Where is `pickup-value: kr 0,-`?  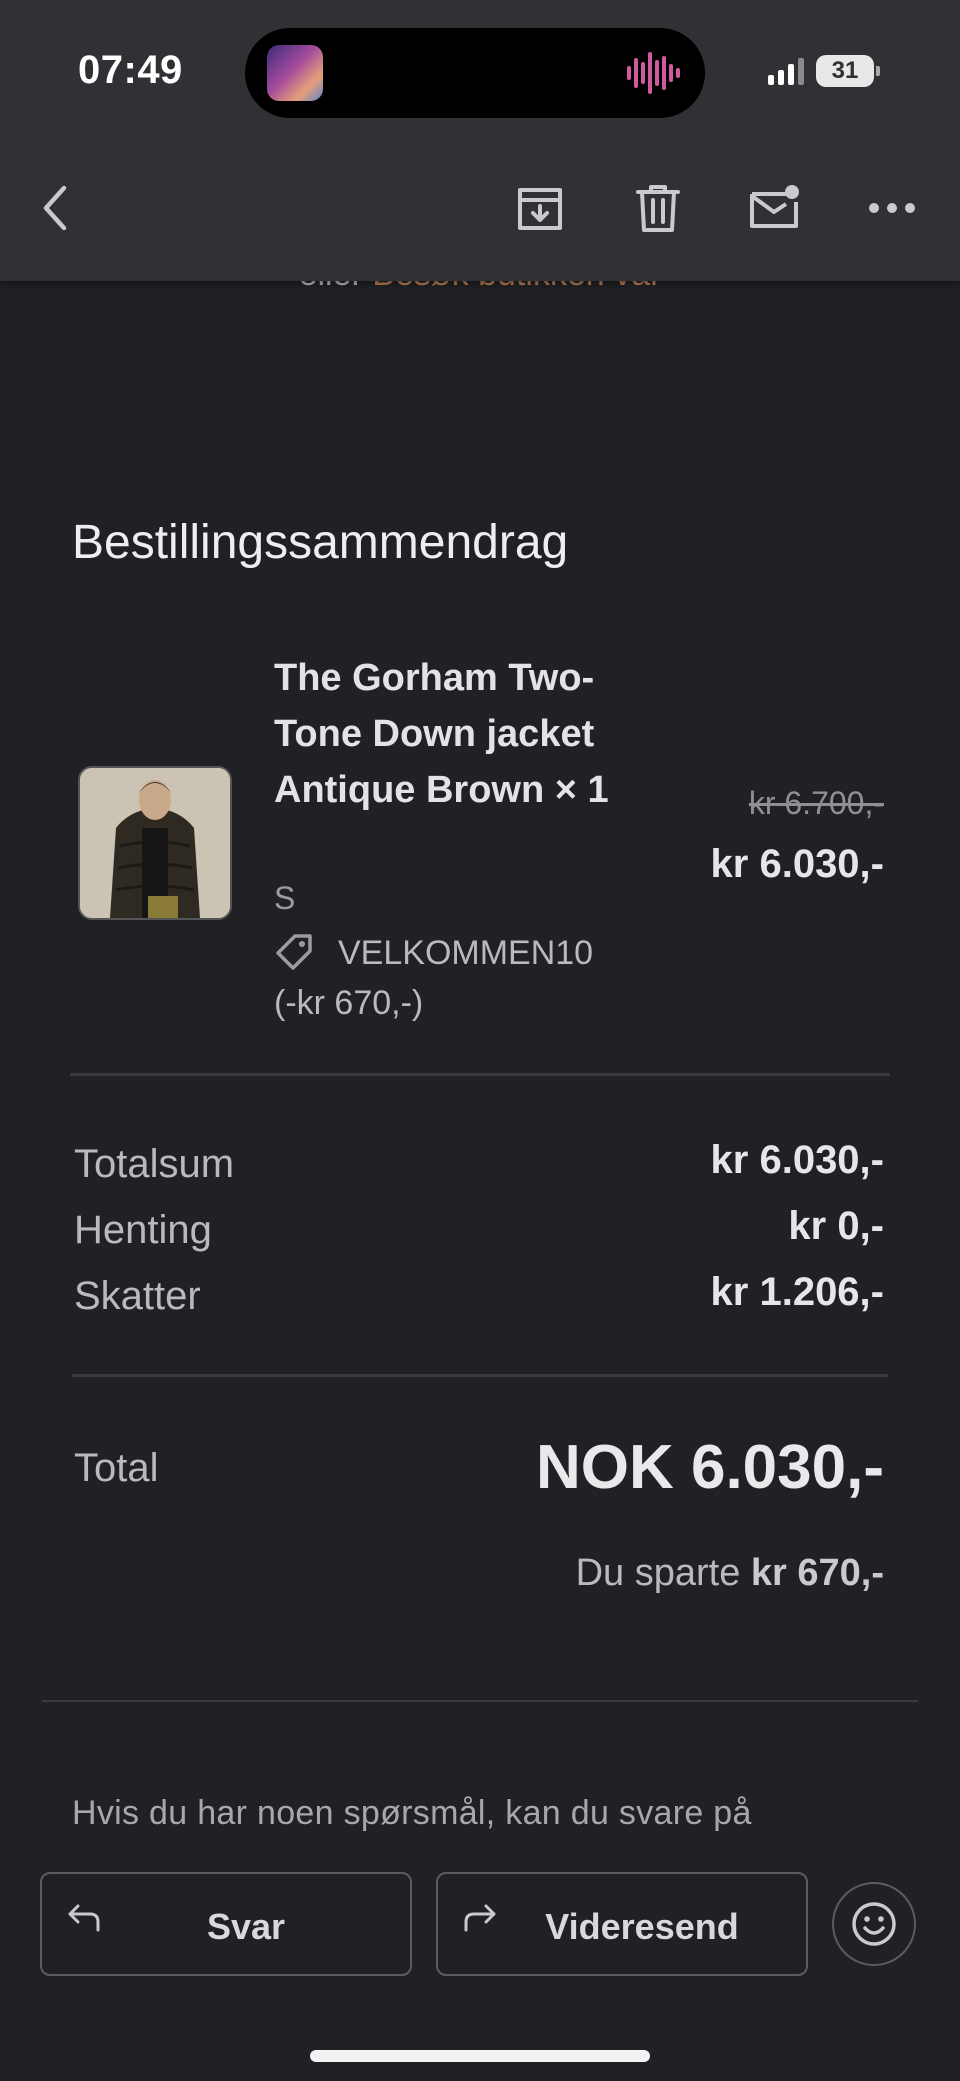
pickup-value: kr 0,- is located at coordinates (836, 1226).